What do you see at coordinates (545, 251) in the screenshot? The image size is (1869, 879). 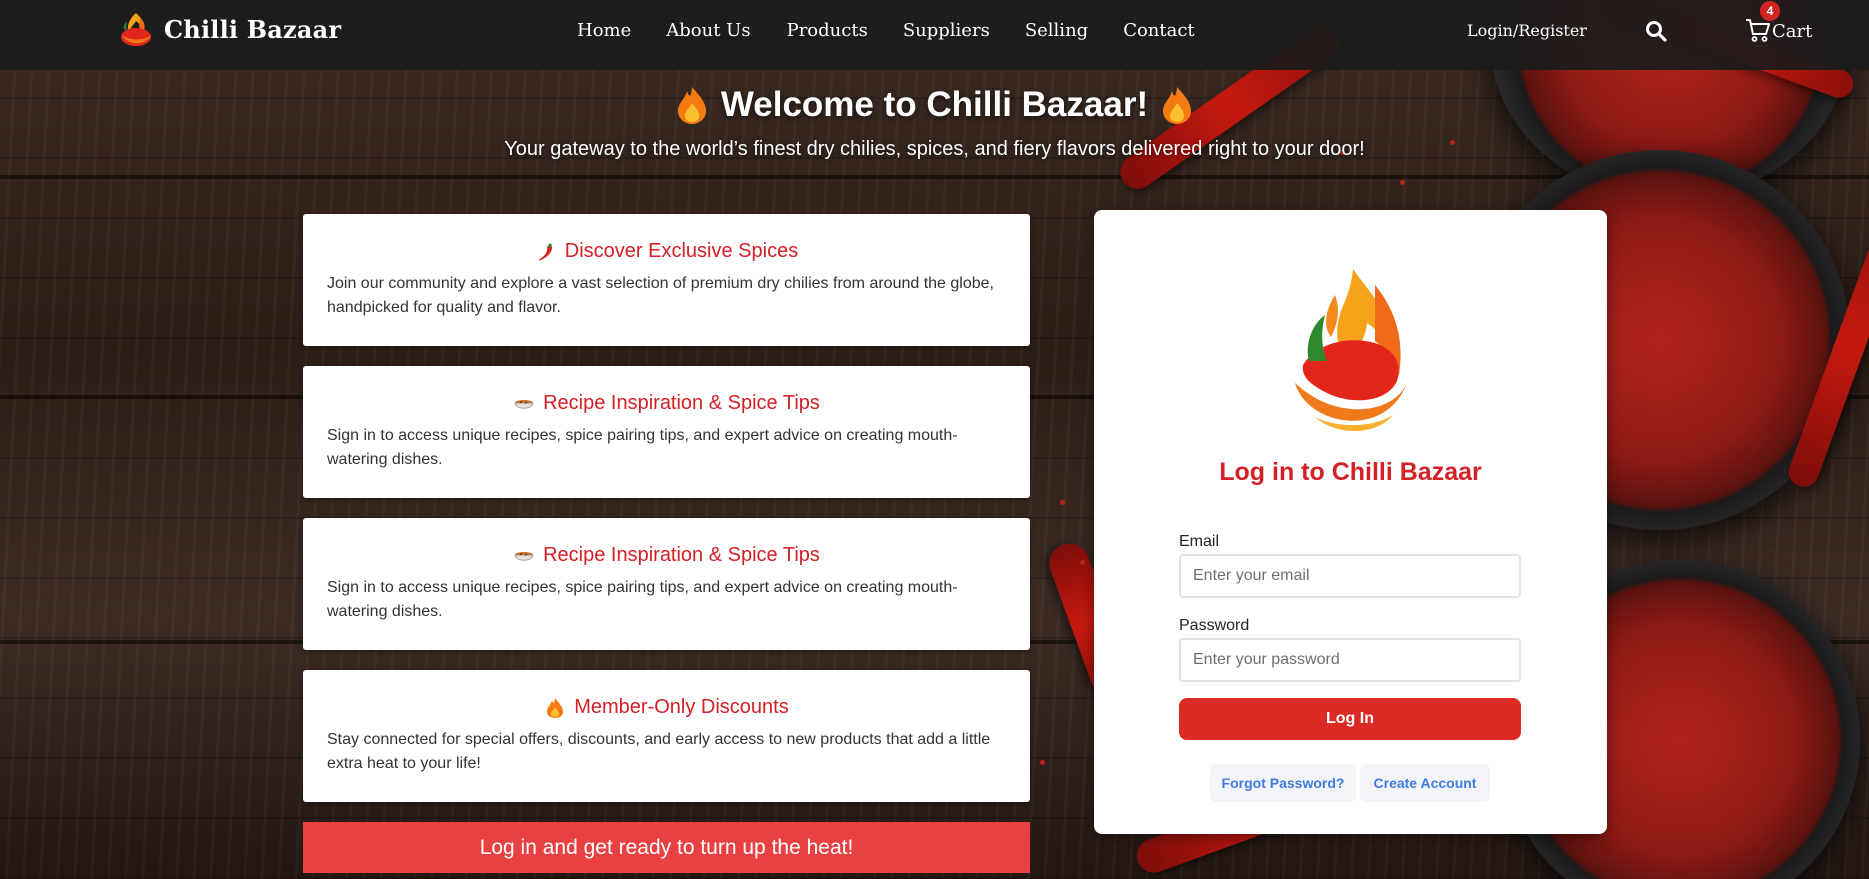 I see `chili-pepper-icon` at bounding box center [545, 251].